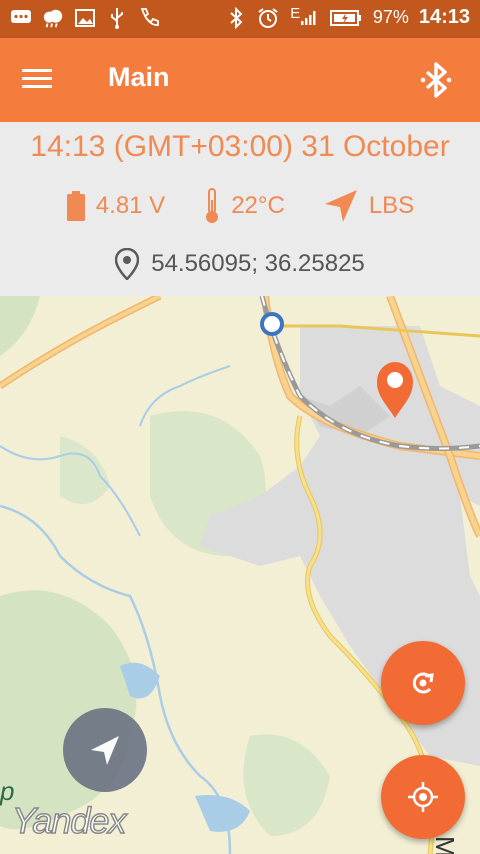  Describe the element at coordinates (444, 845) in the screenshot. I see `map-edge-label: Mos` at that location.